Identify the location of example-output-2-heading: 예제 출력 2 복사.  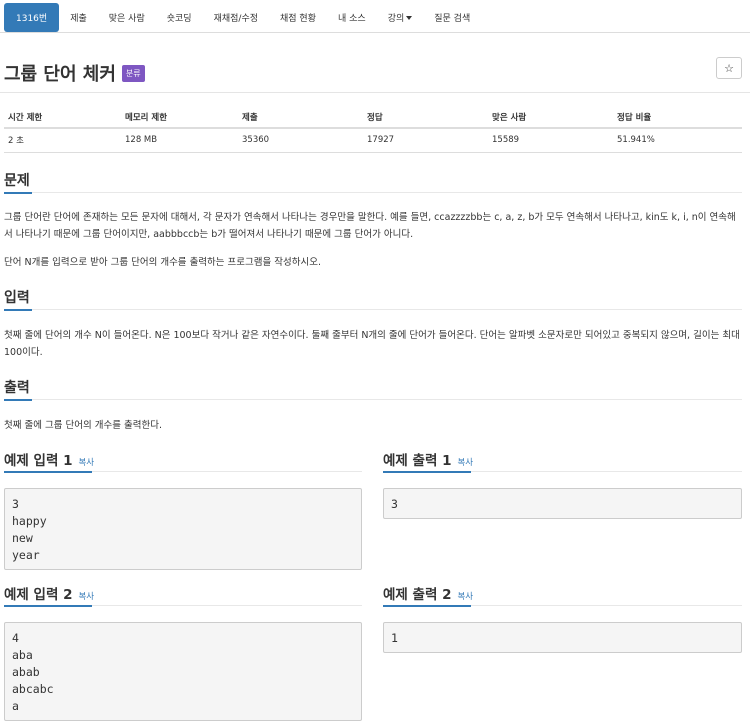
(428, 593).